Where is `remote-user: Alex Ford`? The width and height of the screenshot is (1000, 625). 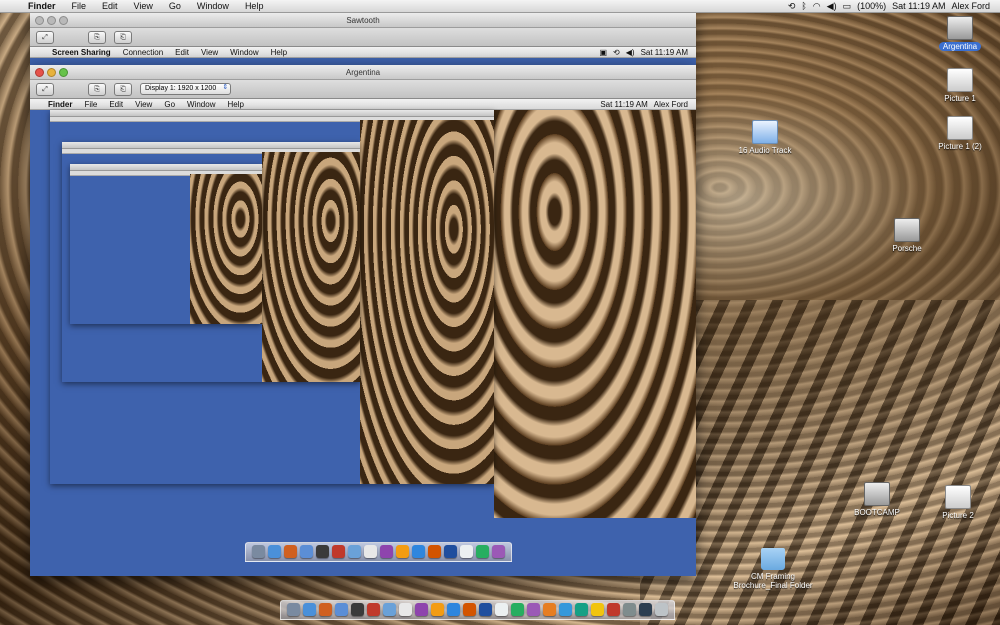 remote-user: Alex Ford is located at coordinates (671, 104).